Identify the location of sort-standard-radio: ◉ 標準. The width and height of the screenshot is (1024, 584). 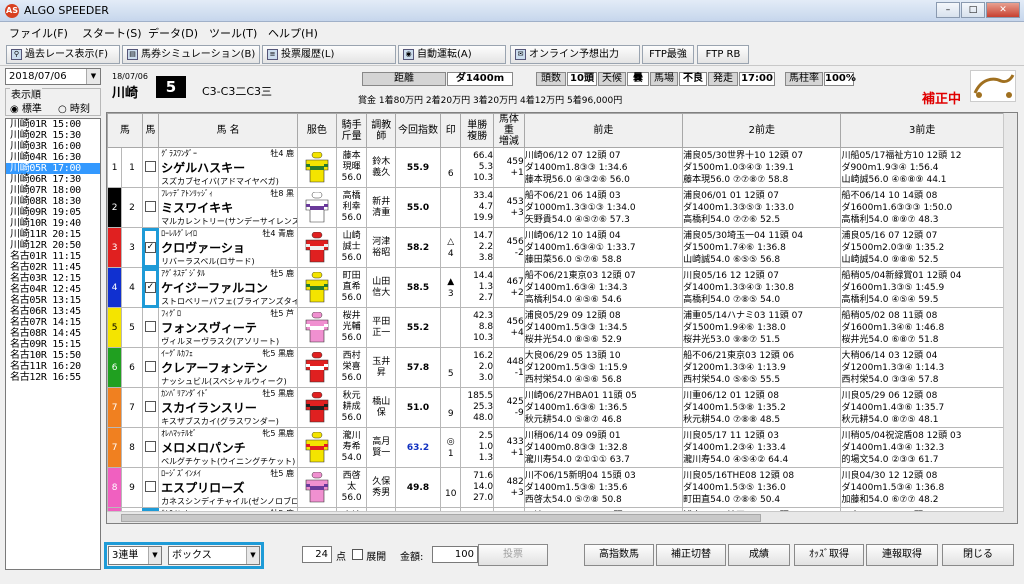
(26, 107).